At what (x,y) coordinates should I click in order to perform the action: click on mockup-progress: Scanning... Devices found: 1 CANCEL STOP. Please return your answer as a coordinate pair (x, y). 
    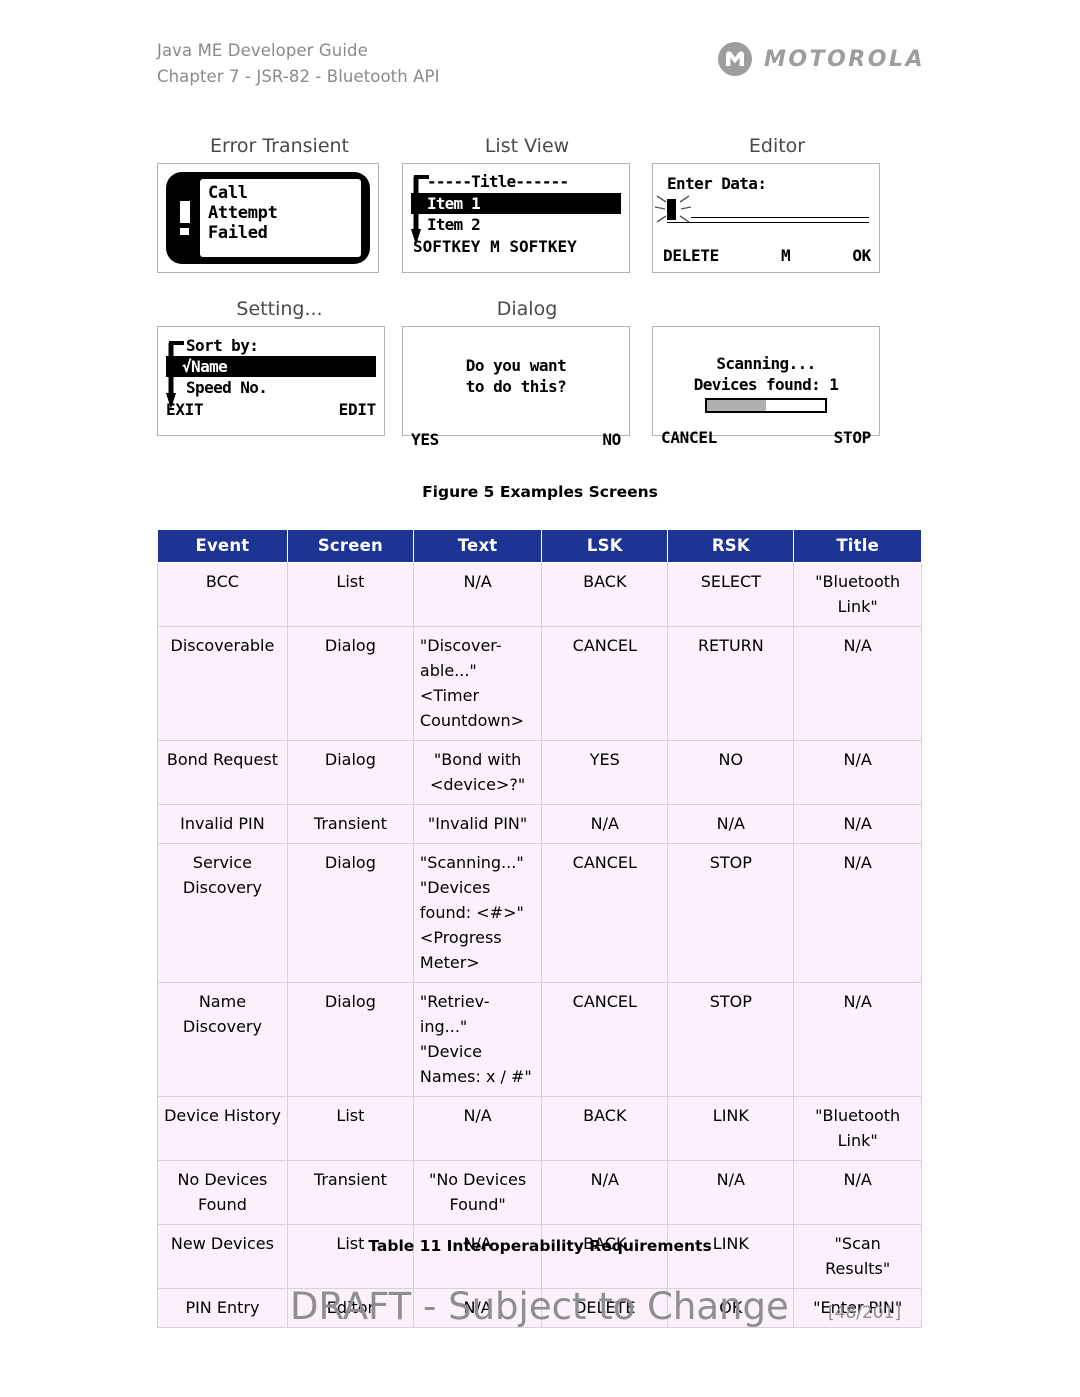
    Looking at the image, I should click on (777, 372).